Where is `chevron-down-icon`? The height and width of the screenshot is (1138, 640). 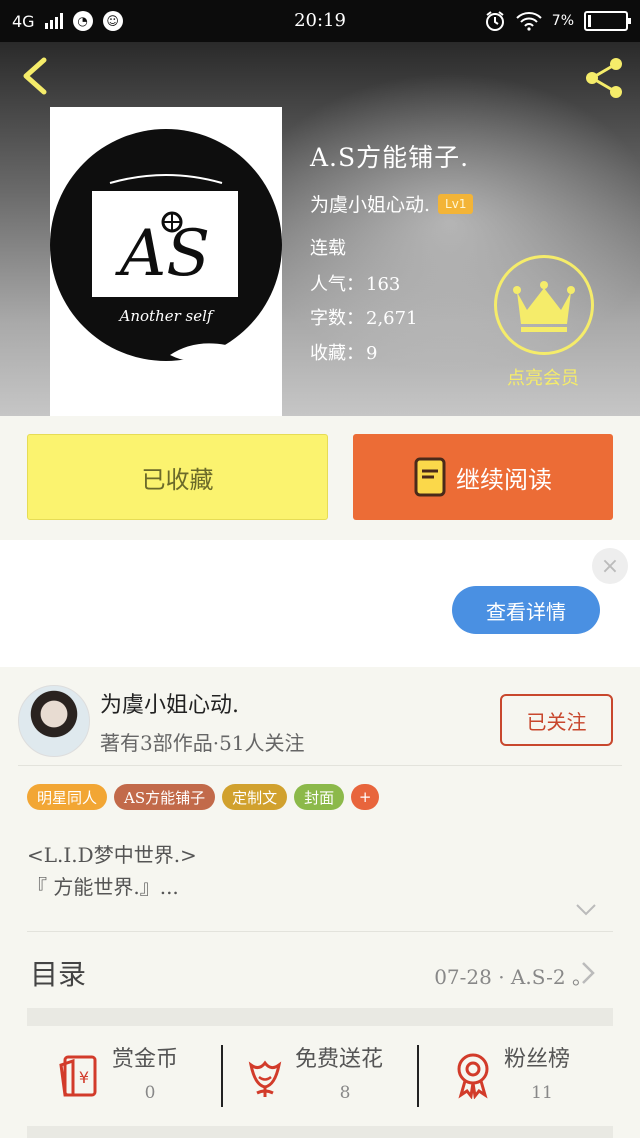 chevron-down-icon is located at coordinates (586, 910).